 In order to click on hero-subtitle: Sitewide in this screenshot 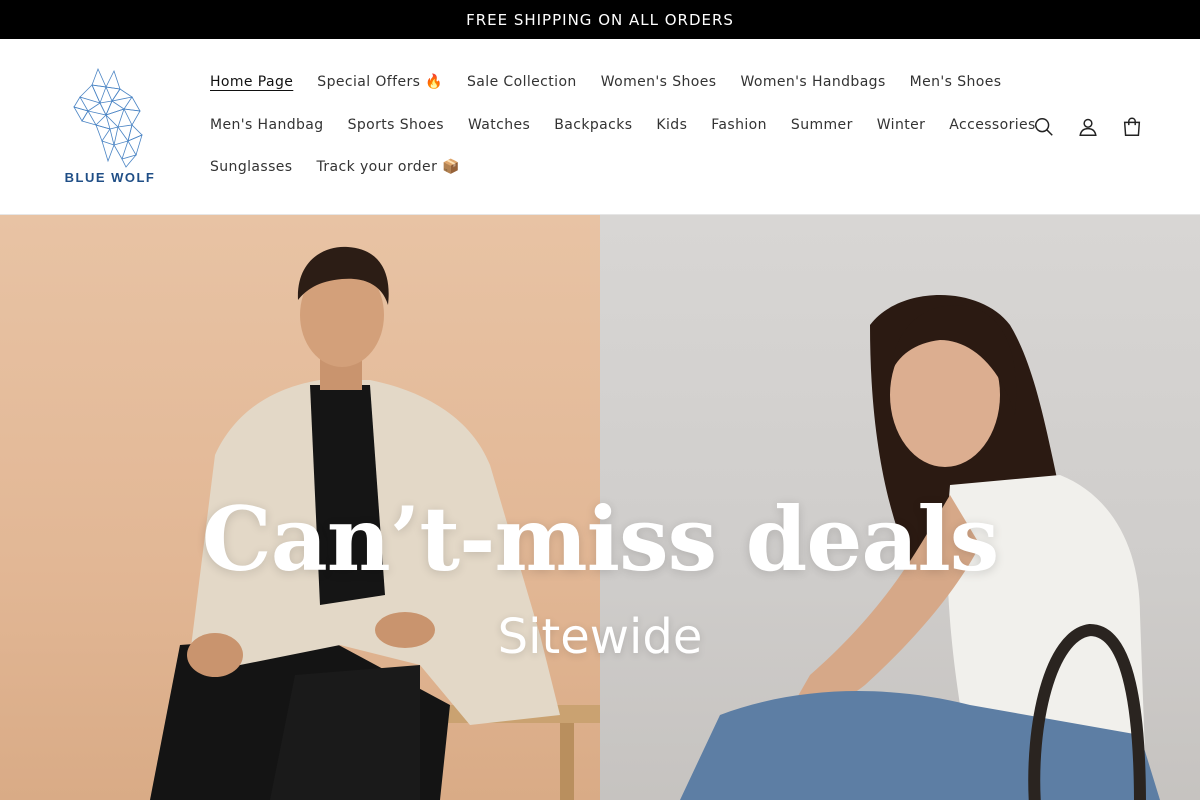, I will do `click(600, 637)`.